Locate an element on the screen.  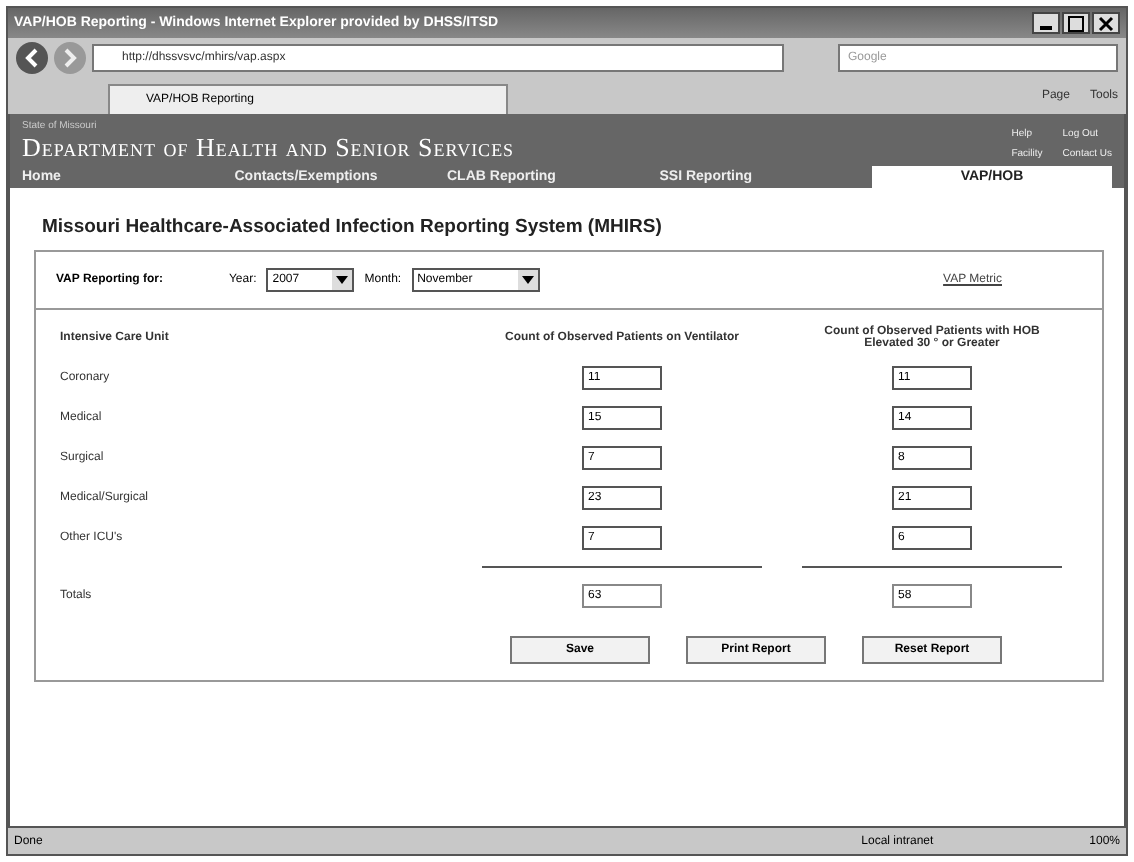
minimize-icon is located at coordinates (1046, 28).